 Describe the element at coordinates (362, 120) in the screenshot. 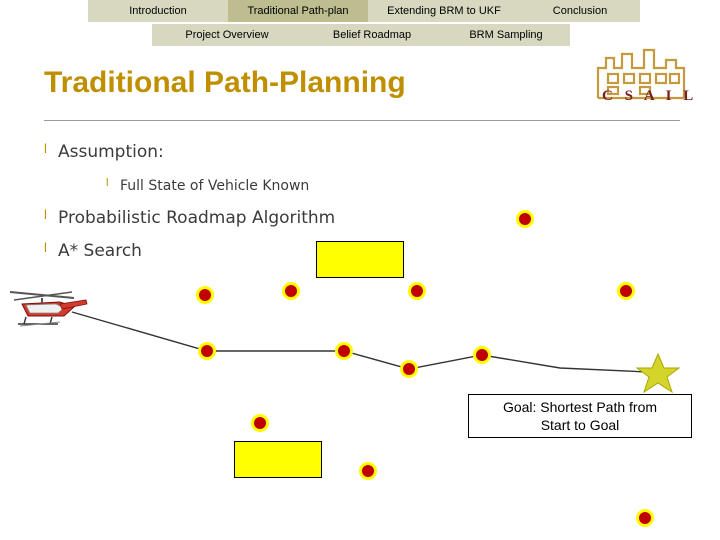

I see `title-divider` at that location.